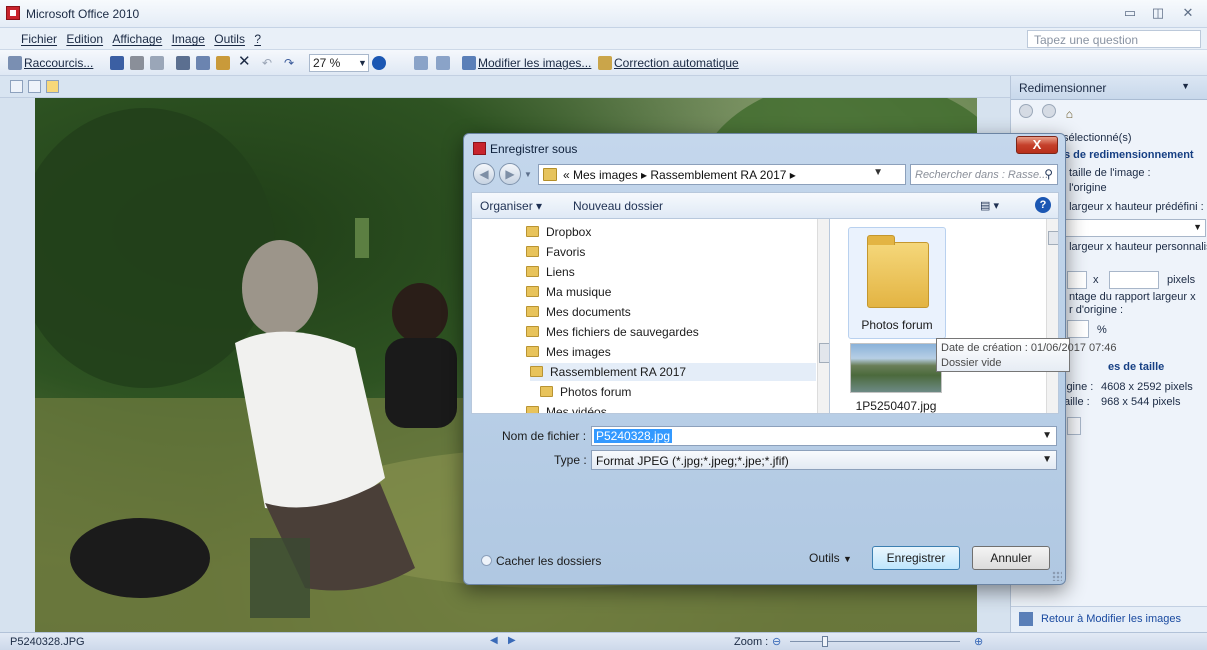  I want to click on recent-locations-icon: ▼, so click(528, 174).